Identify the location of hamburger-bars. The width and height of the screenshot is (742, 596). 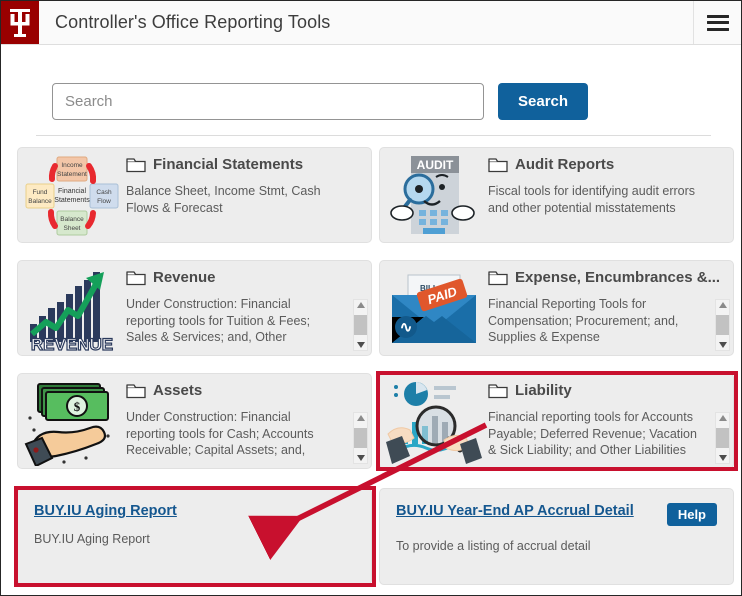
(717, 22).